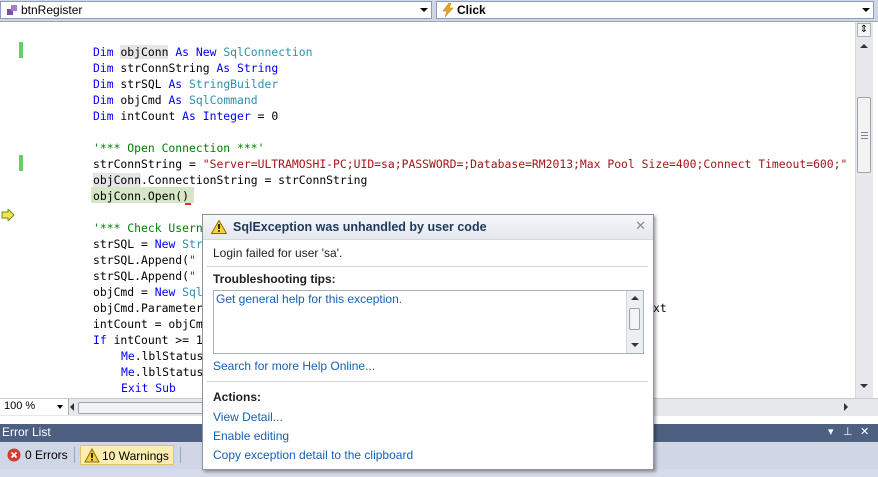 The height and width of the screenshot is (477, 878). I want to click on general-help-link: Get general help for this exception., so click(309, 299).